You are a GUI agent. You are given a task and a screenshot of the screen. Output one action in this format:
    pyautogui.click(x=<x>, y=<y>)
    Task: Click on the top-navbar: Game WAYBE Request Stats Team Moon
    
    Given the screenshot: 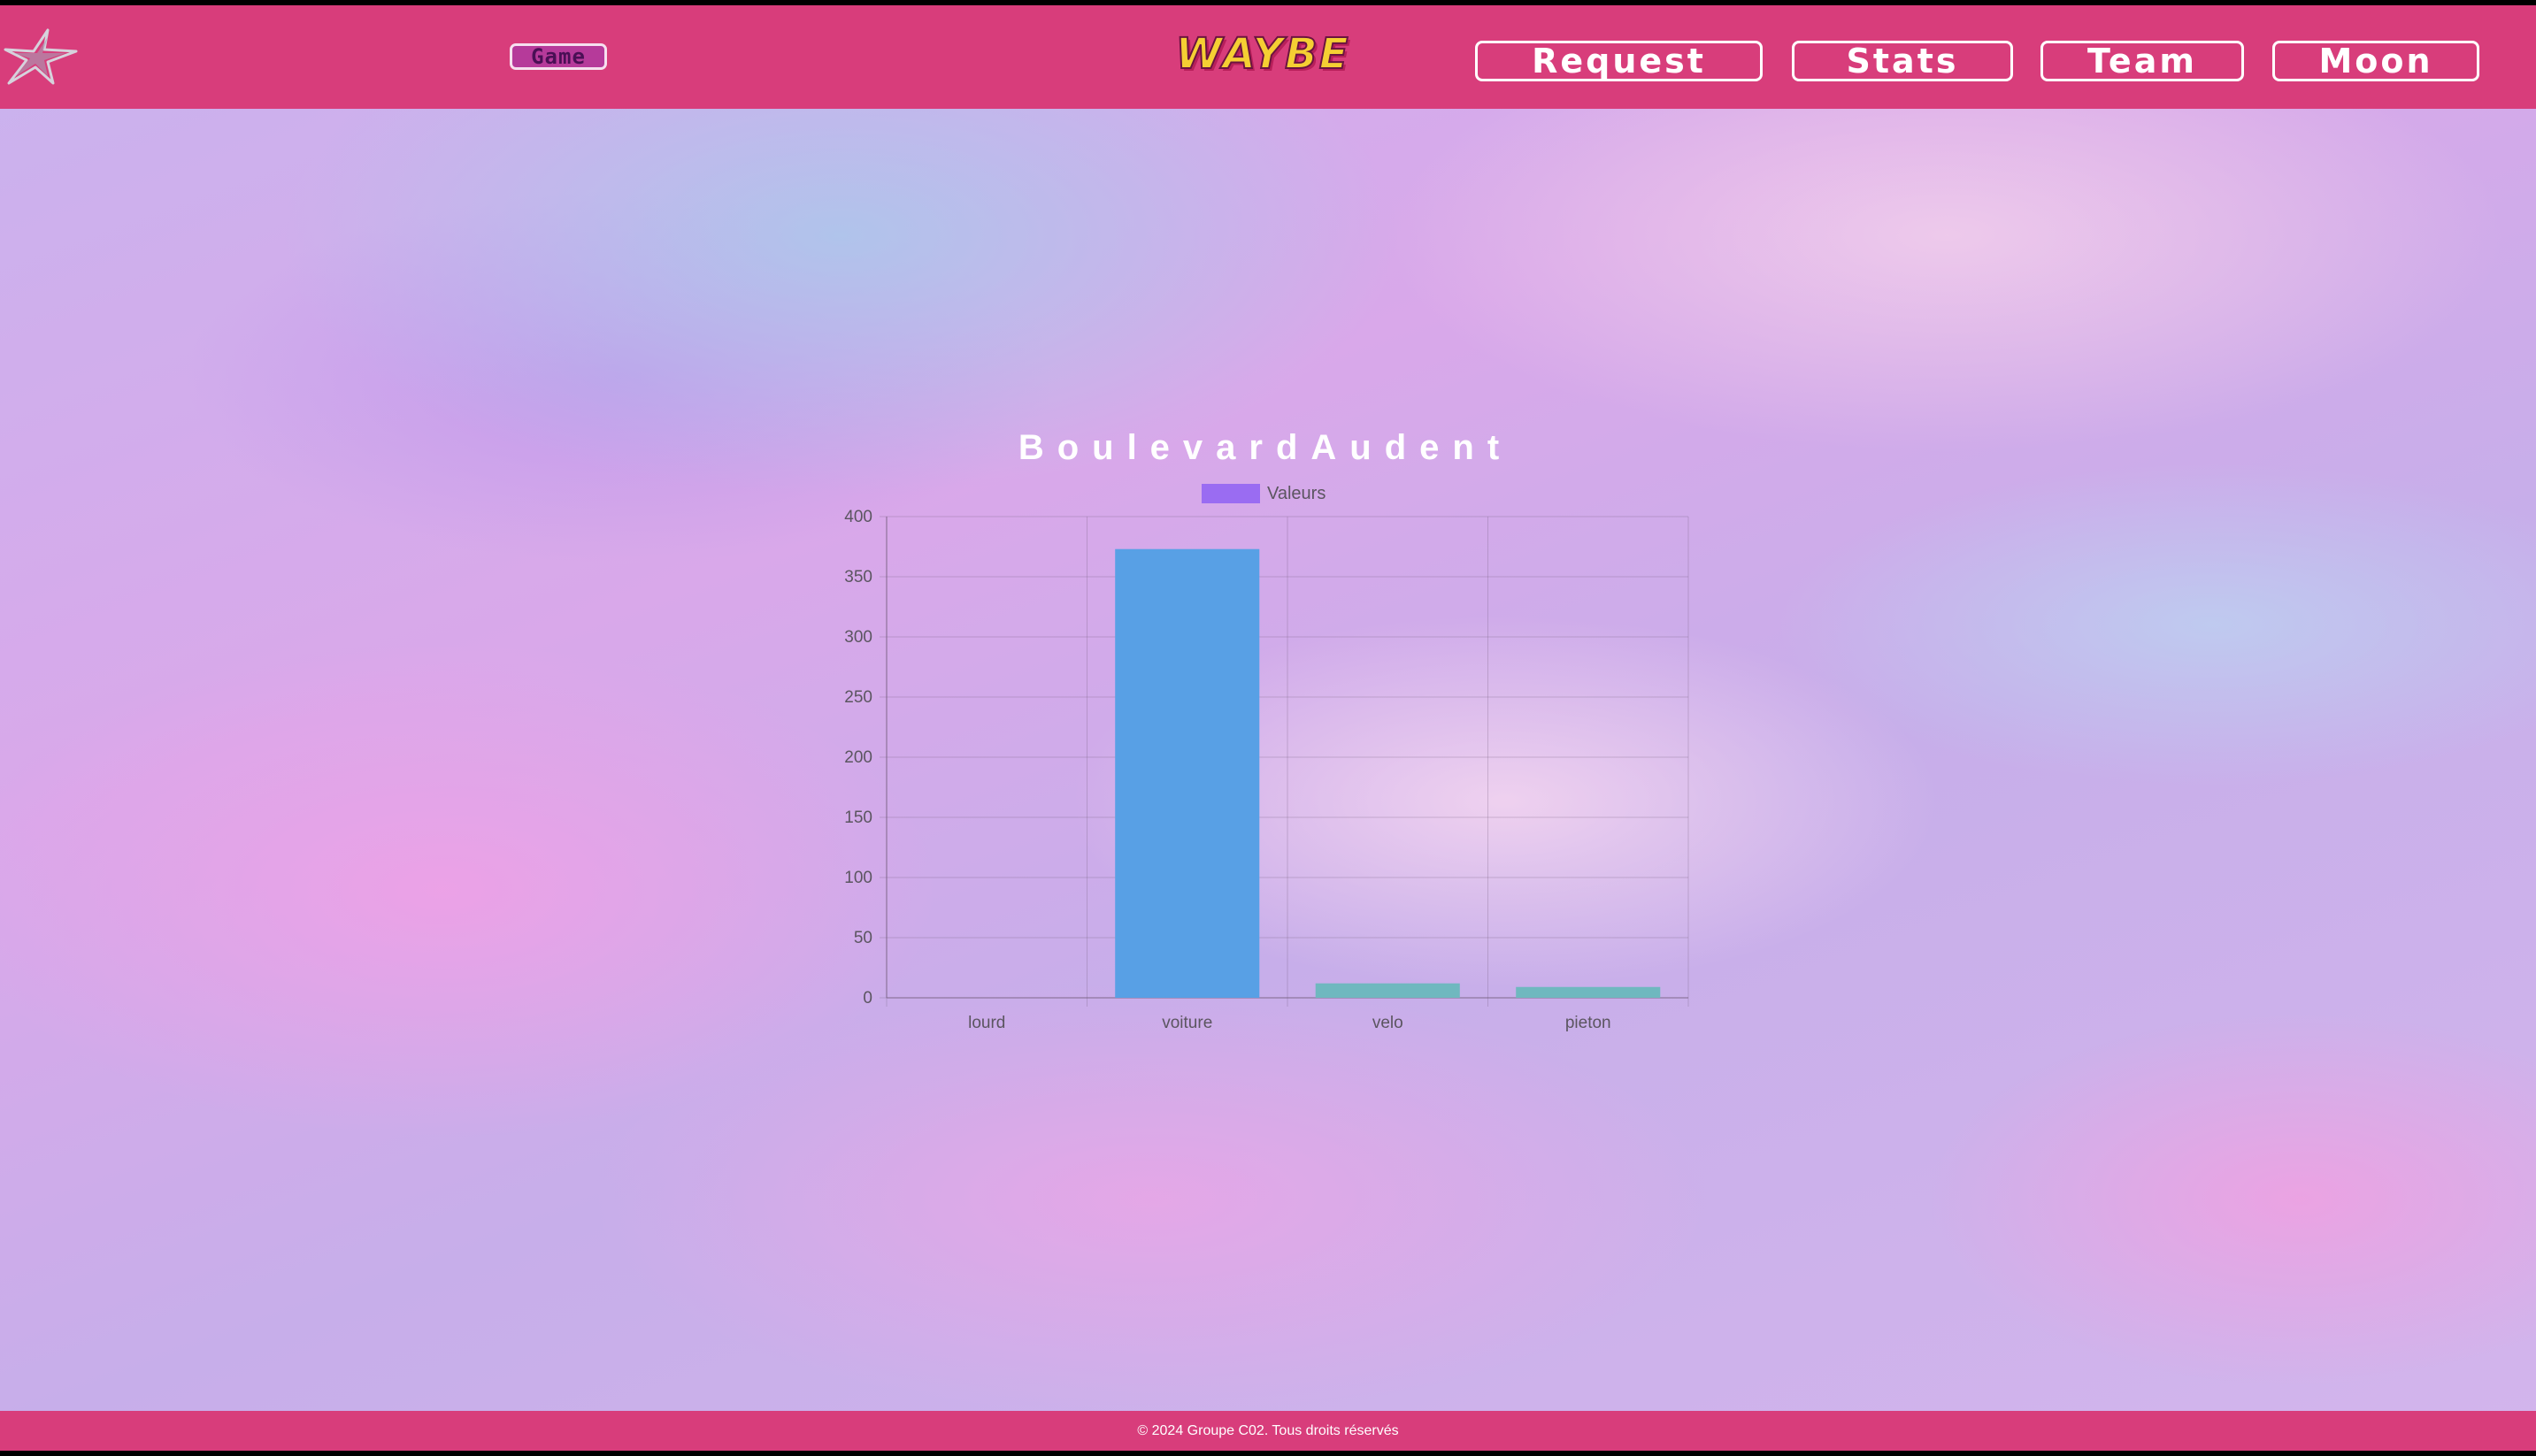 What is the action you would take?
    pyautogui.click(x=1268, y=57)
    